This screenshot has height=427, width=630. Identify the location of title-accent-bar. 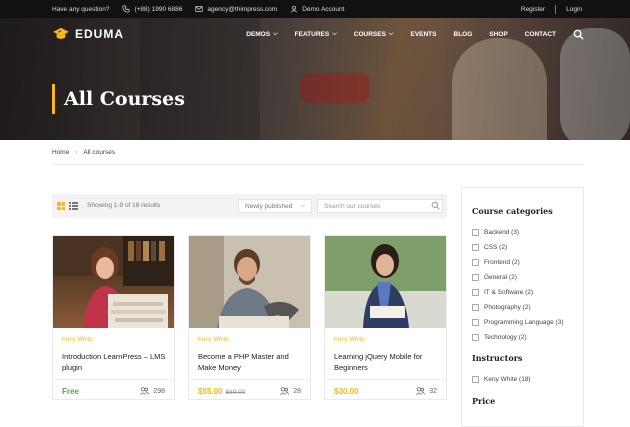
(53, 99).